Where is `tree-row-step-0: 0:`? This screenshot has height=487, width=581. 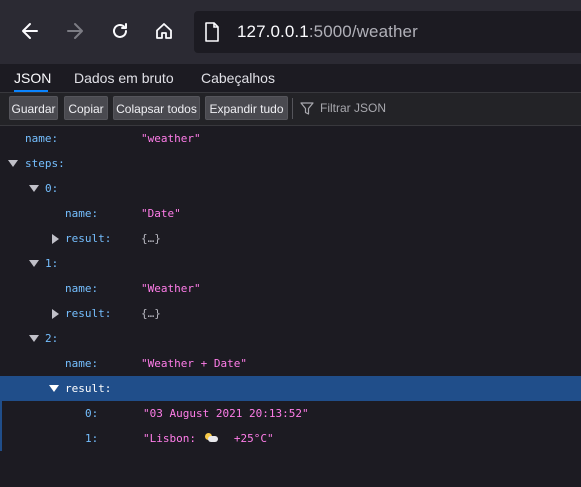
tree-row-step-0: 0: is located at coordinates (290, 188).